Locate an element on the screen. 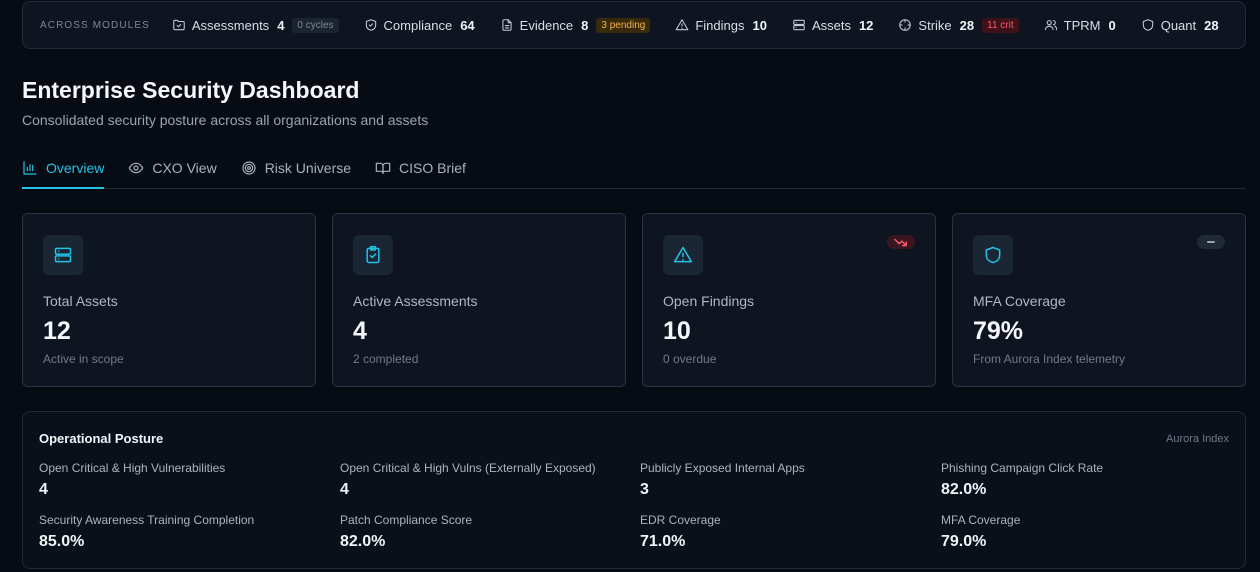  card-value: 12 is located at coordinates (57, 331).